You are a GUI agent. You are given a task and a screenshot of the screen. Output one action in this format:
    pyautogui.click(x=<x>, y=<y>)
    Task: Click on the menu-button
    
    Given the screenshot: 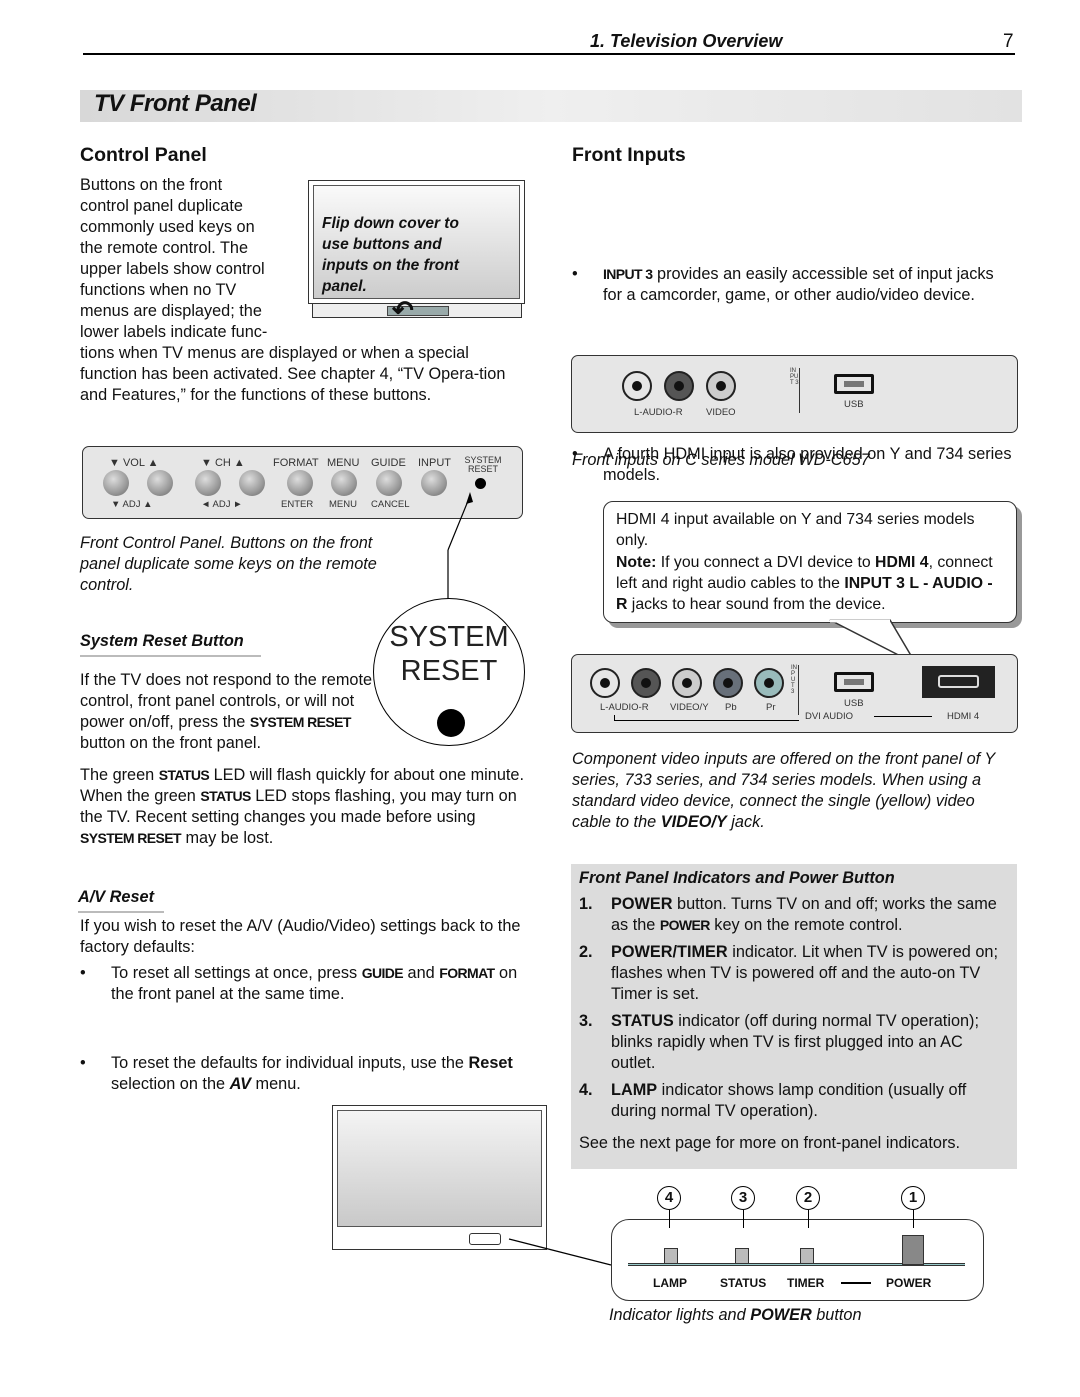 What is the action you would take?
    pyautogui.click(x=344, y=483)
    